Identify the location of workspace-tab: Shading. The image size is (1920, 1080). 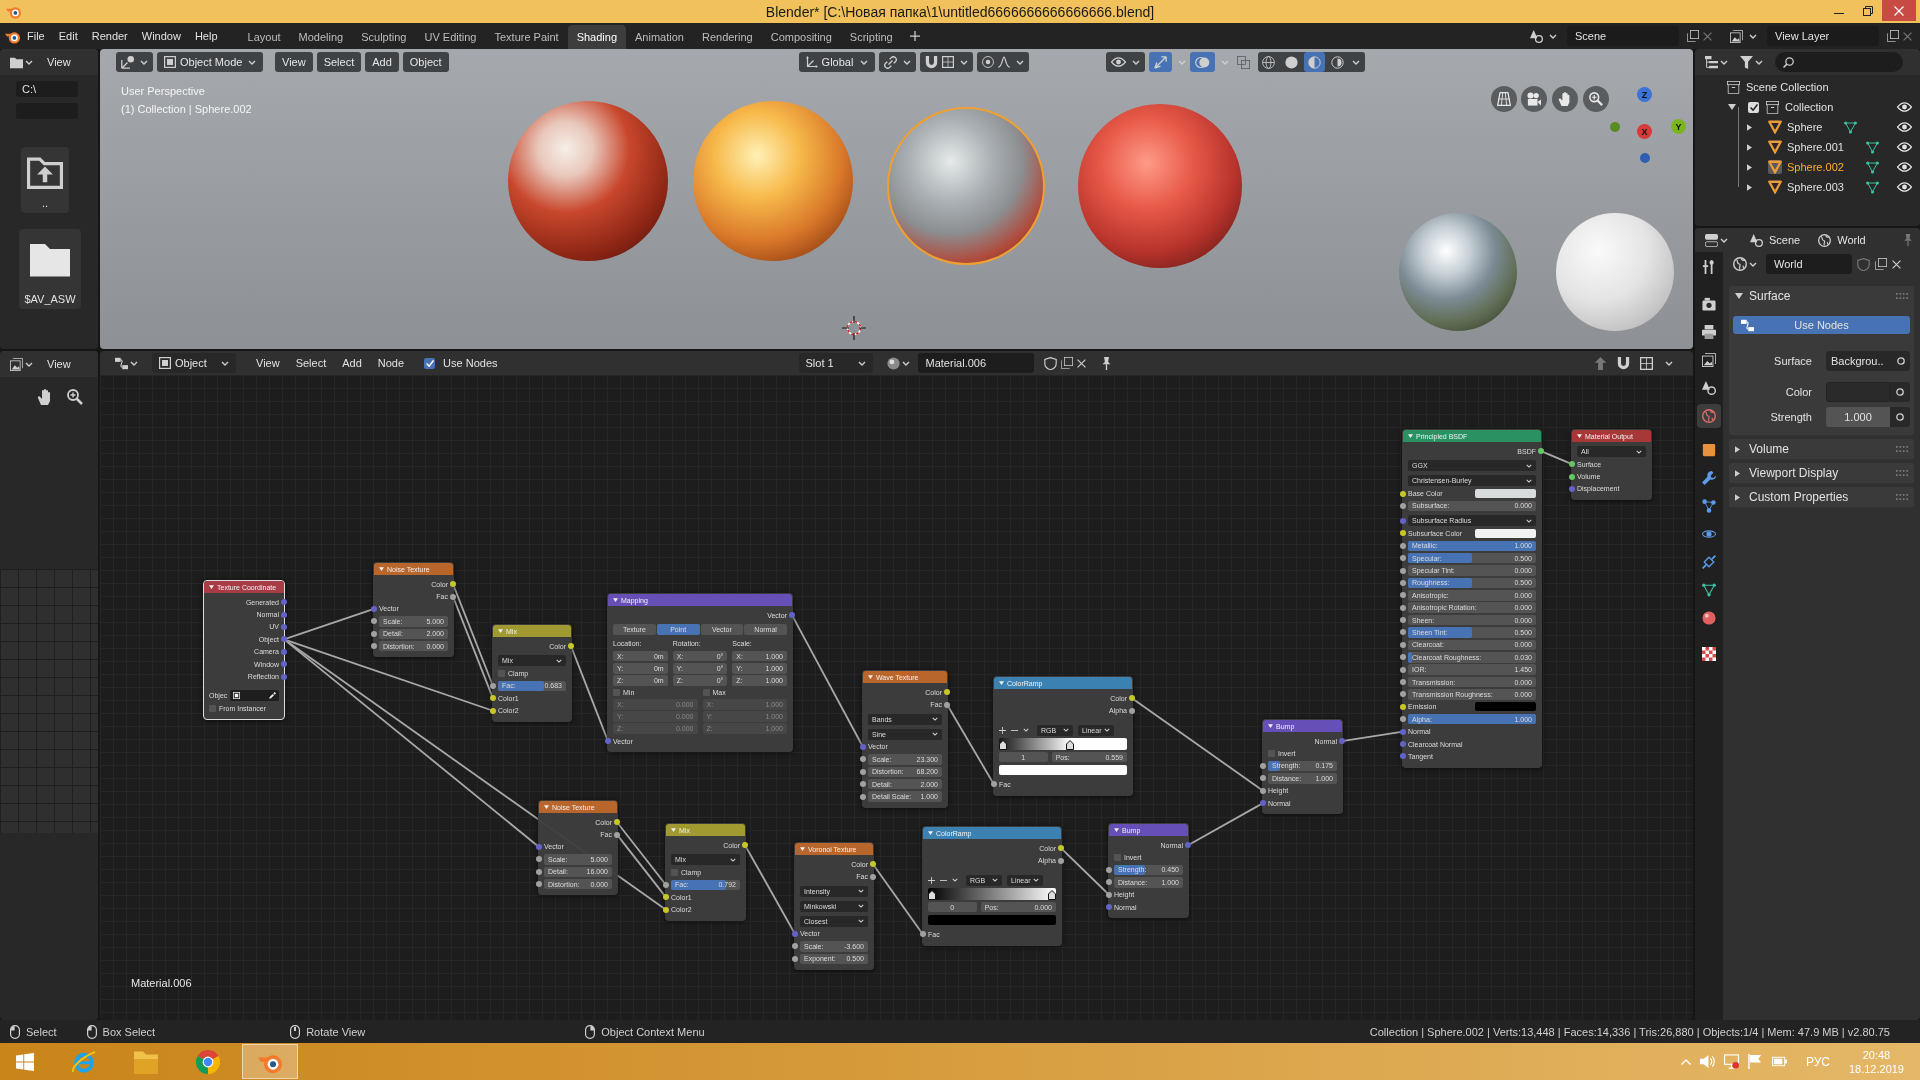
(597, 37).